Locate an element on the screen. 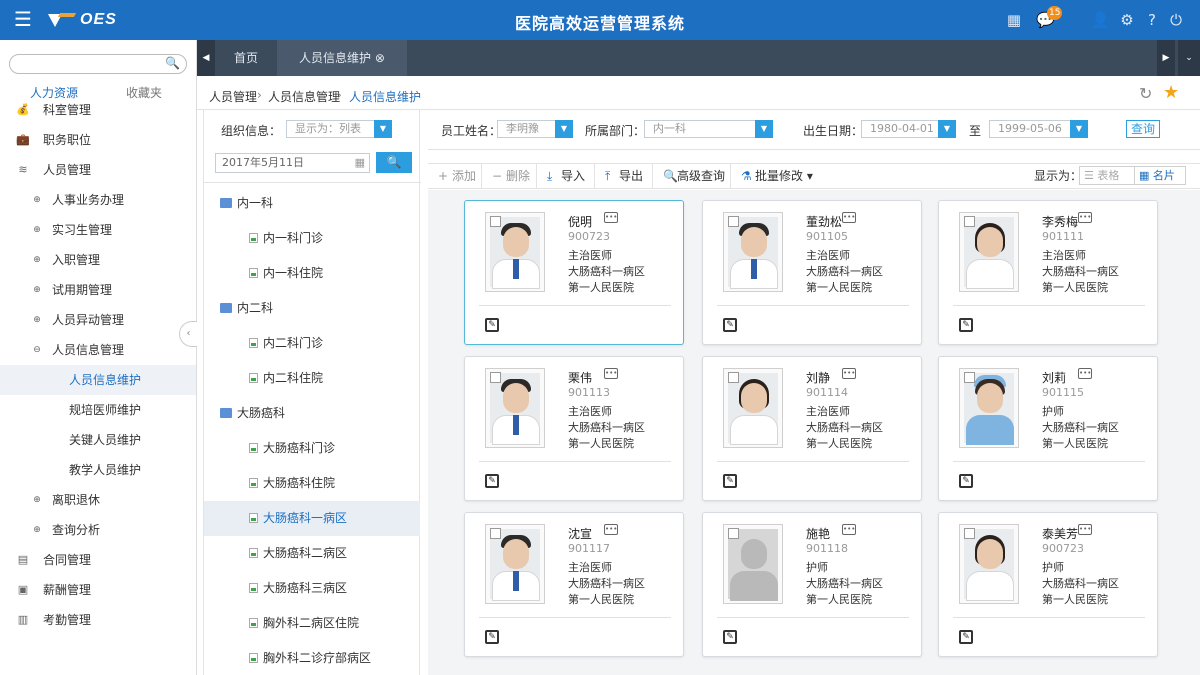  sidebar-item: ⊕ 入职管理 is located at coordinates (98, 260).